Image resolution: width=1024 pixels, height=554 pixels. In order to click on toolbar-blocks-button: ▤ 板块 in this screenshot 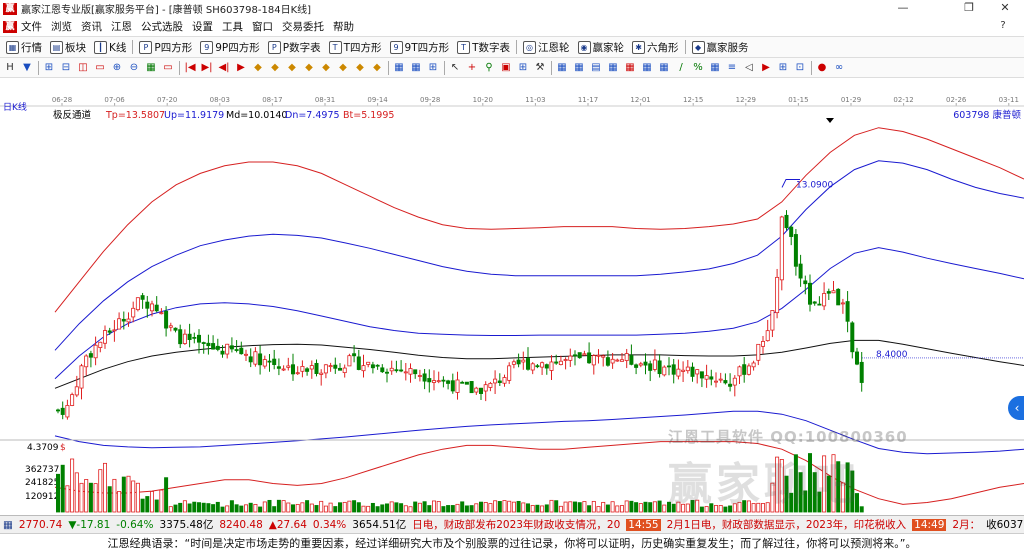, I will do `click(68, 47)`.